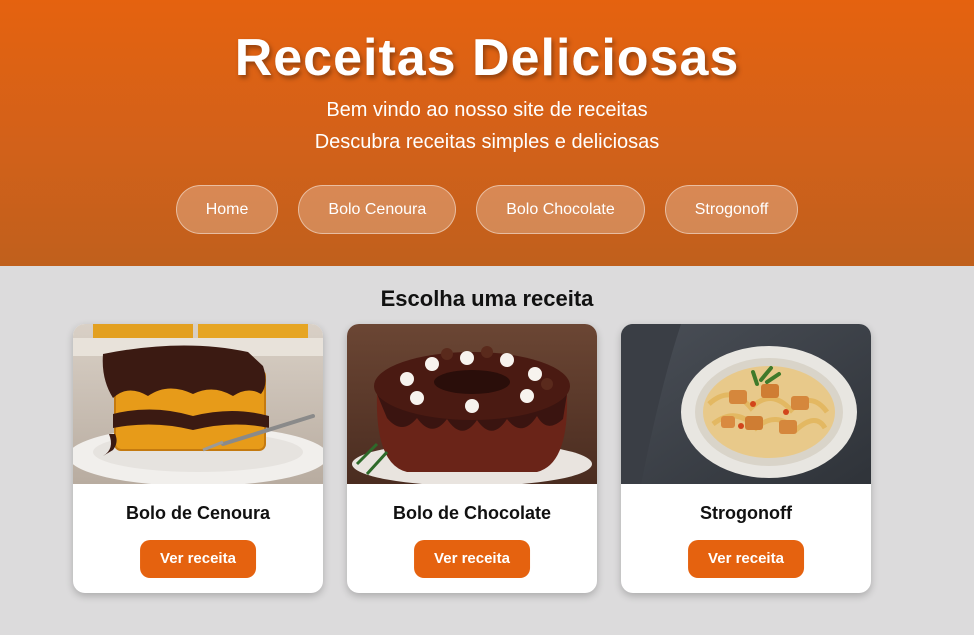  What do you see at coordinates (198, 404) in the screenshot?
I see `carrot-cake-image` at bounding box center [198, 404].